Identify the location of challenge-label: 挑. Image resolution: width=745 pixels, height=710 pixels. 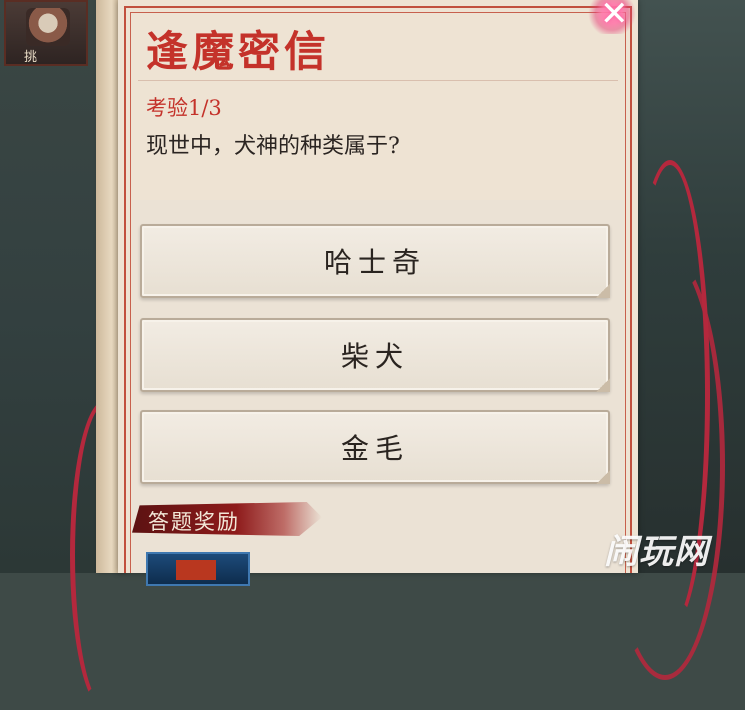
(31, 57).